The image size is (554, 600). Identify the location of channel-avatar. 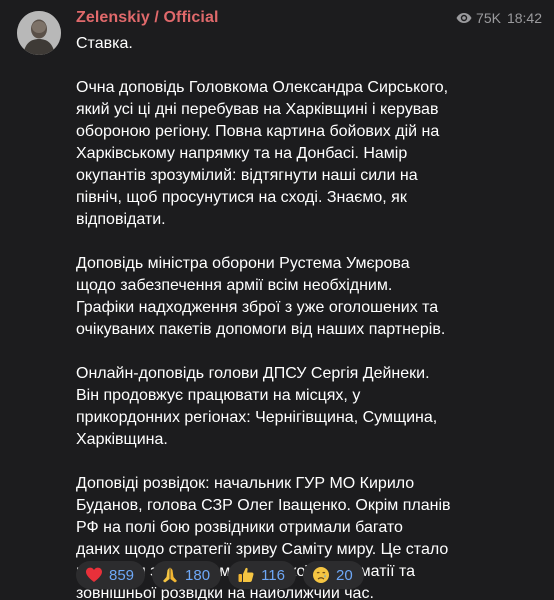
(39, 33).